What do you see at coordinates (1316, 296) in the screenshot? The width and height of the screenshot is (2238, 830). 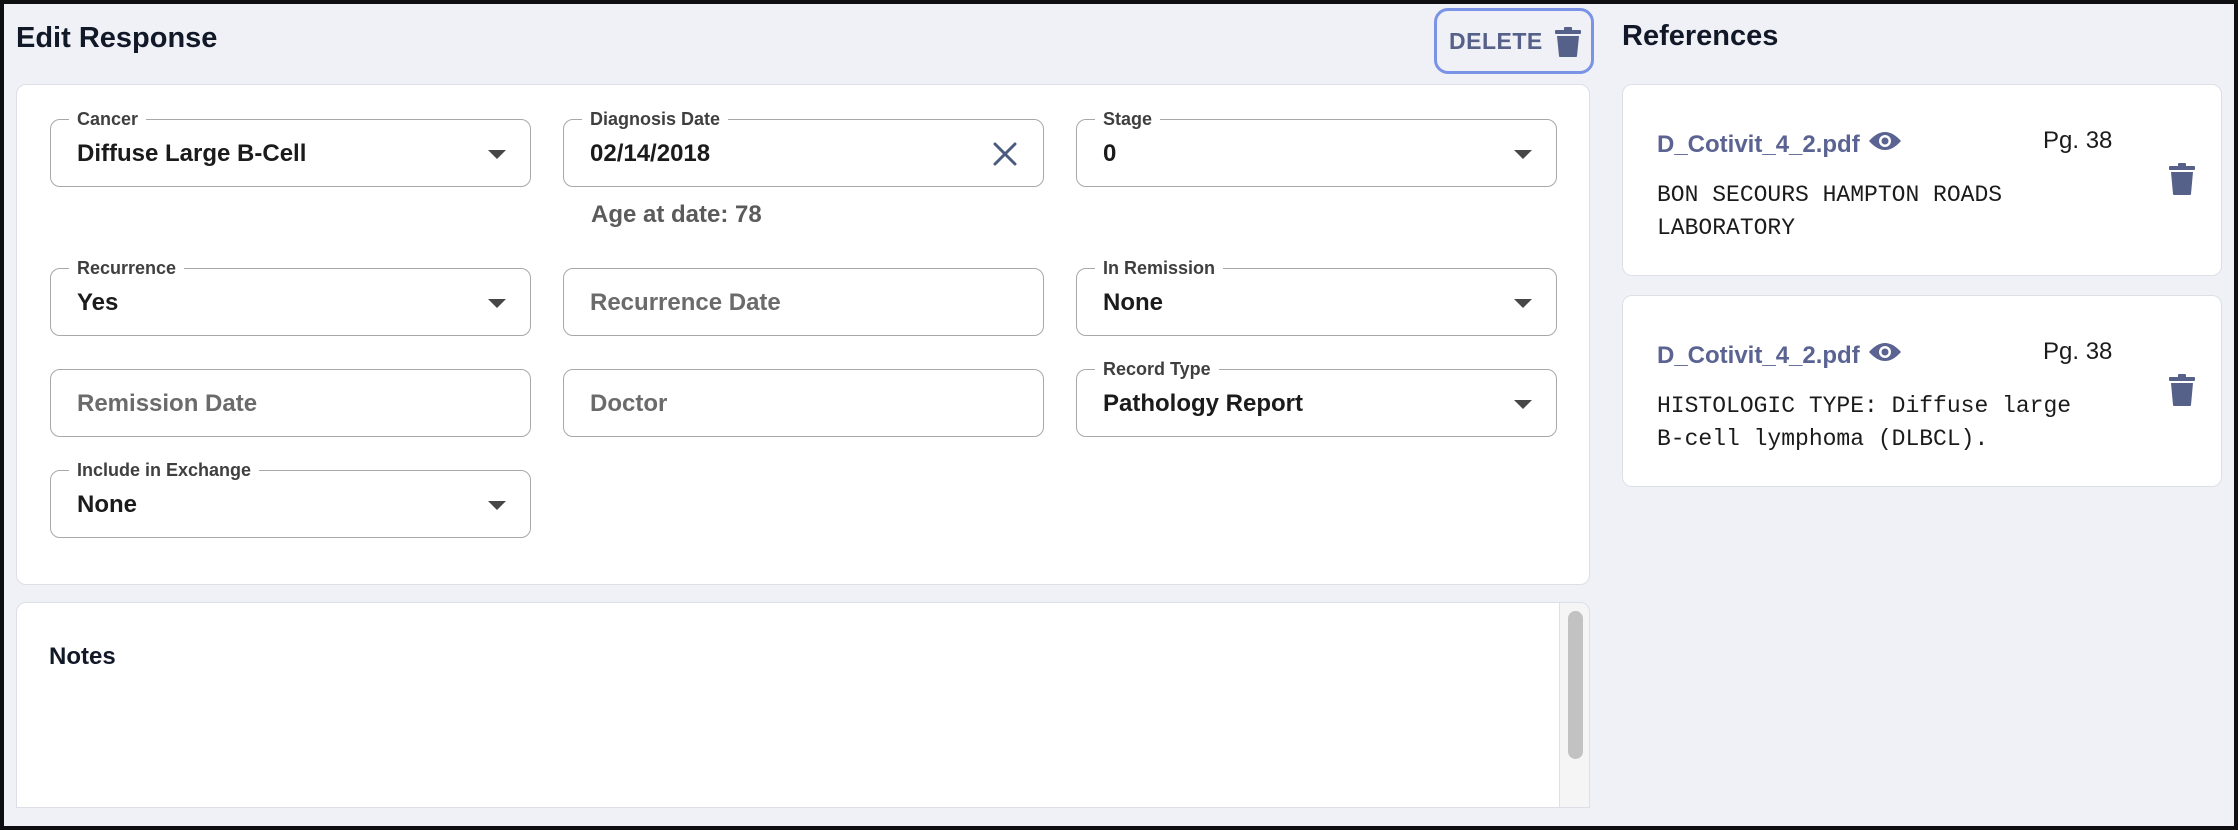 I see `in-remission-select: In Remission None` at bounding box center [1316, 296].